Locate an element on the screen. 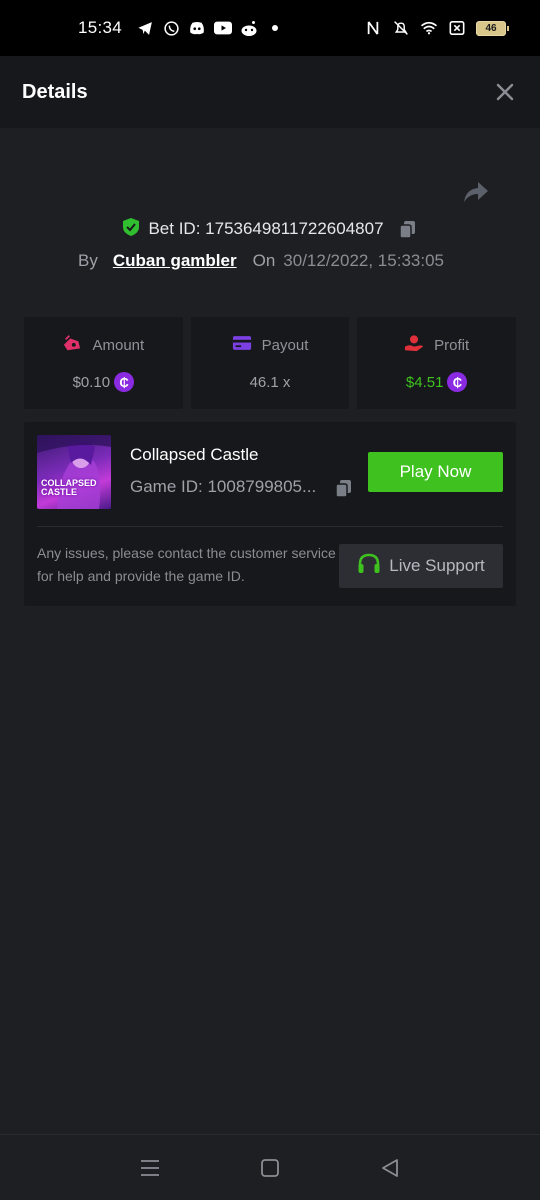  share-button is located at coordinates (476, 192).